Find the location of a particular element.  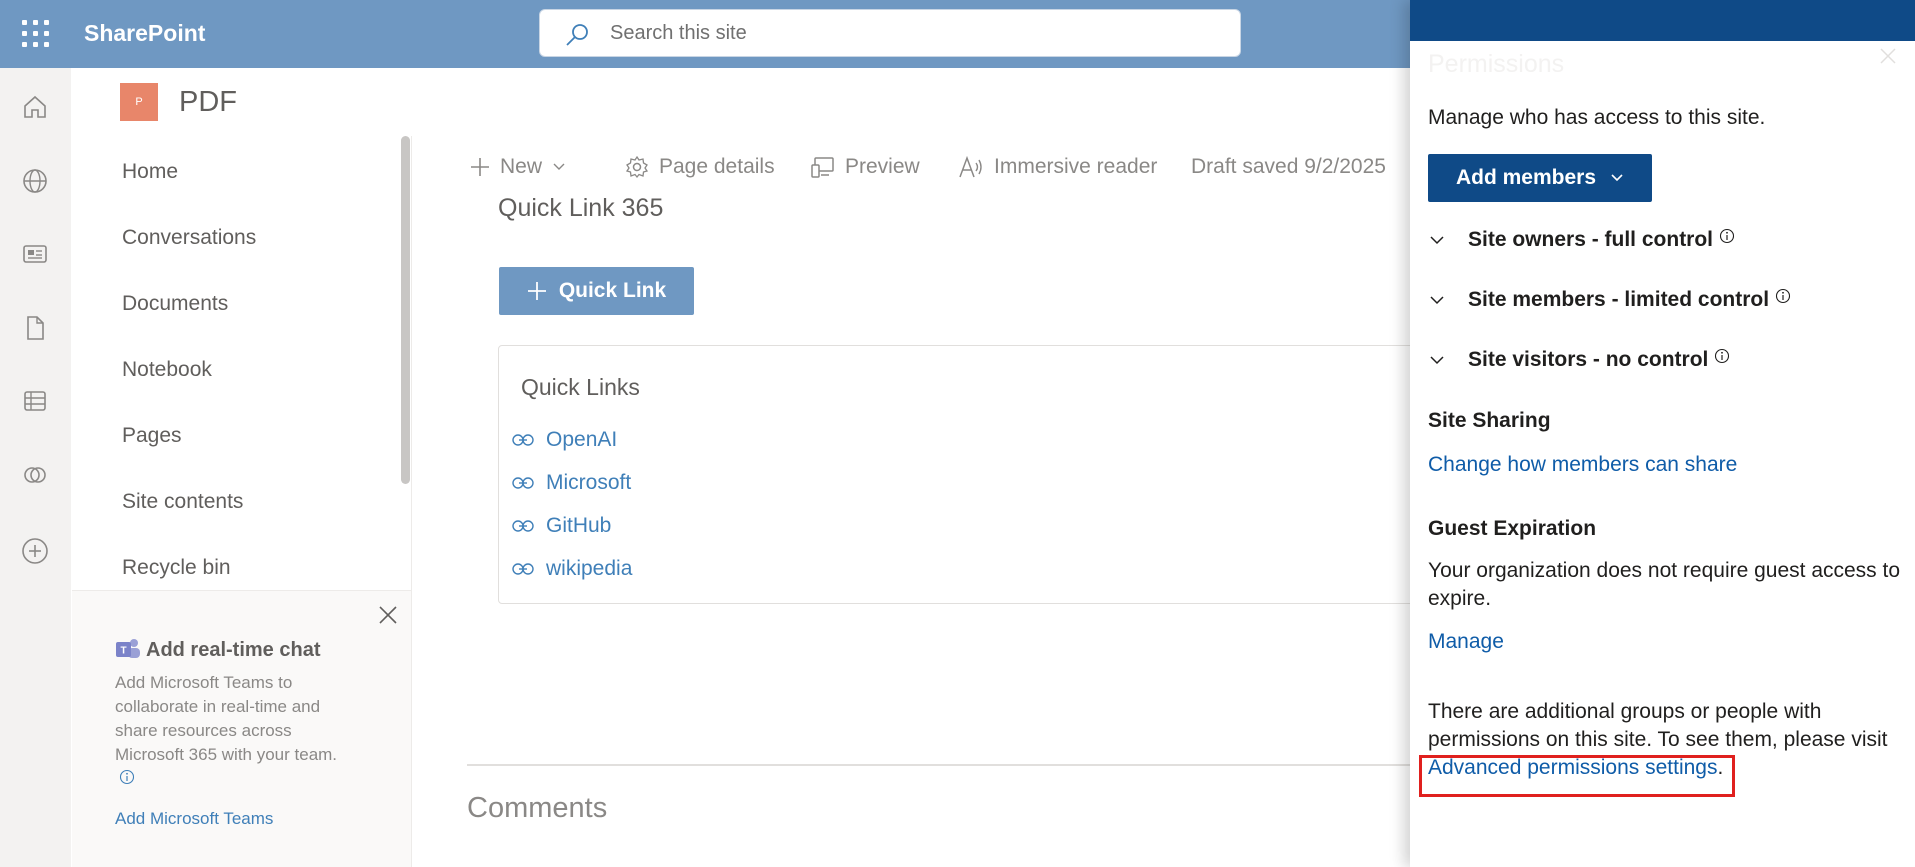

news-icon is located at coordinates (35, 254).